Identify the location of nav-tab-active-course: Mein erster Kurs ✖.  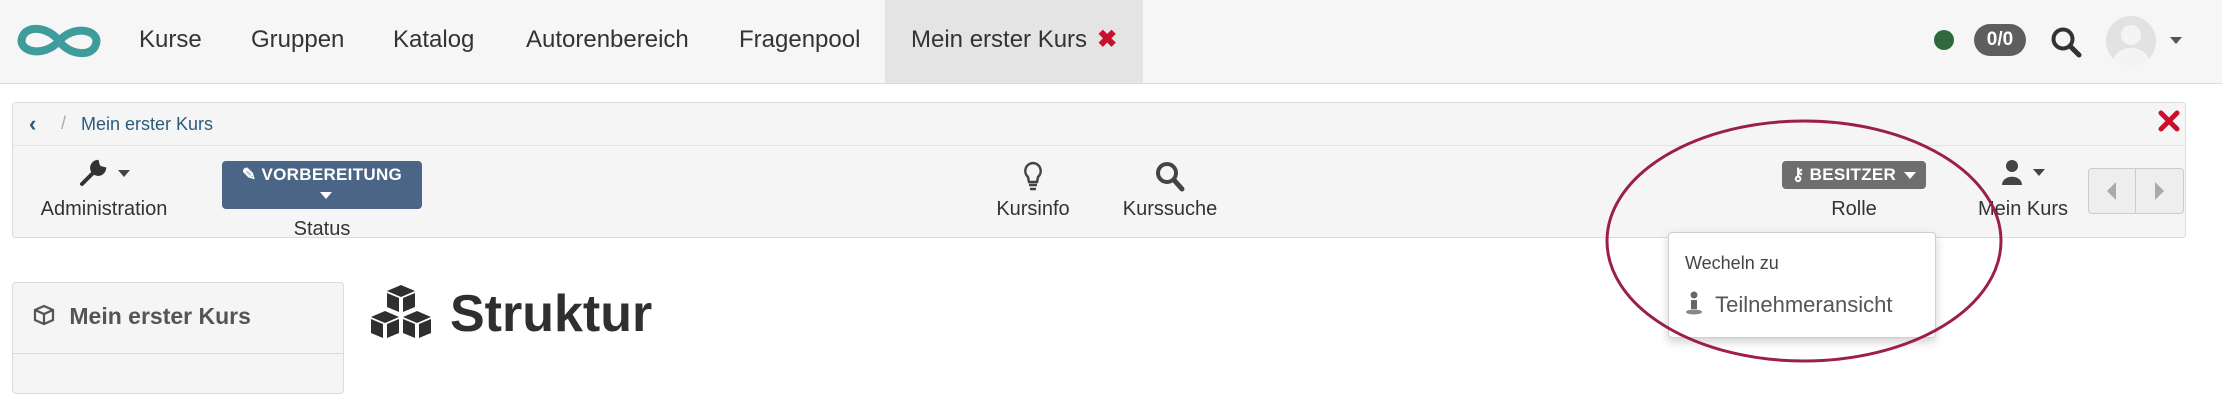
(1014, 41).